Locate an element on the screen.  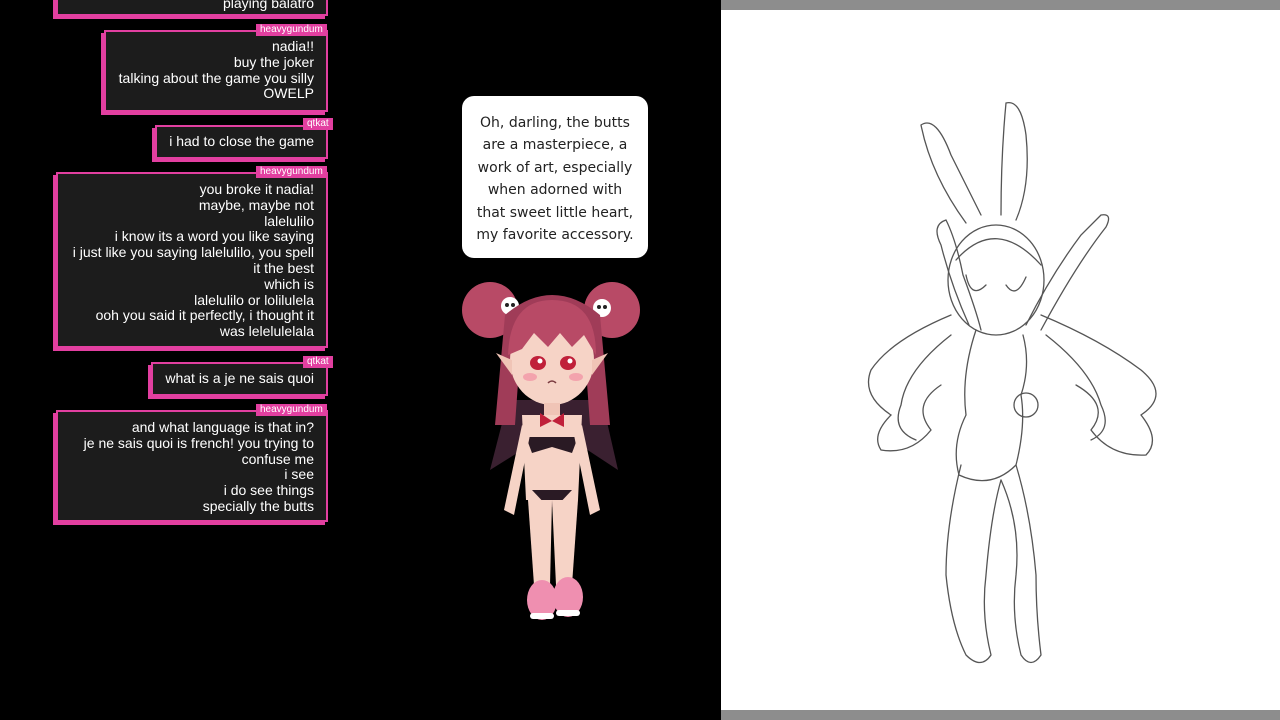
vtuber-avatar is located at coordinates (551, 451).